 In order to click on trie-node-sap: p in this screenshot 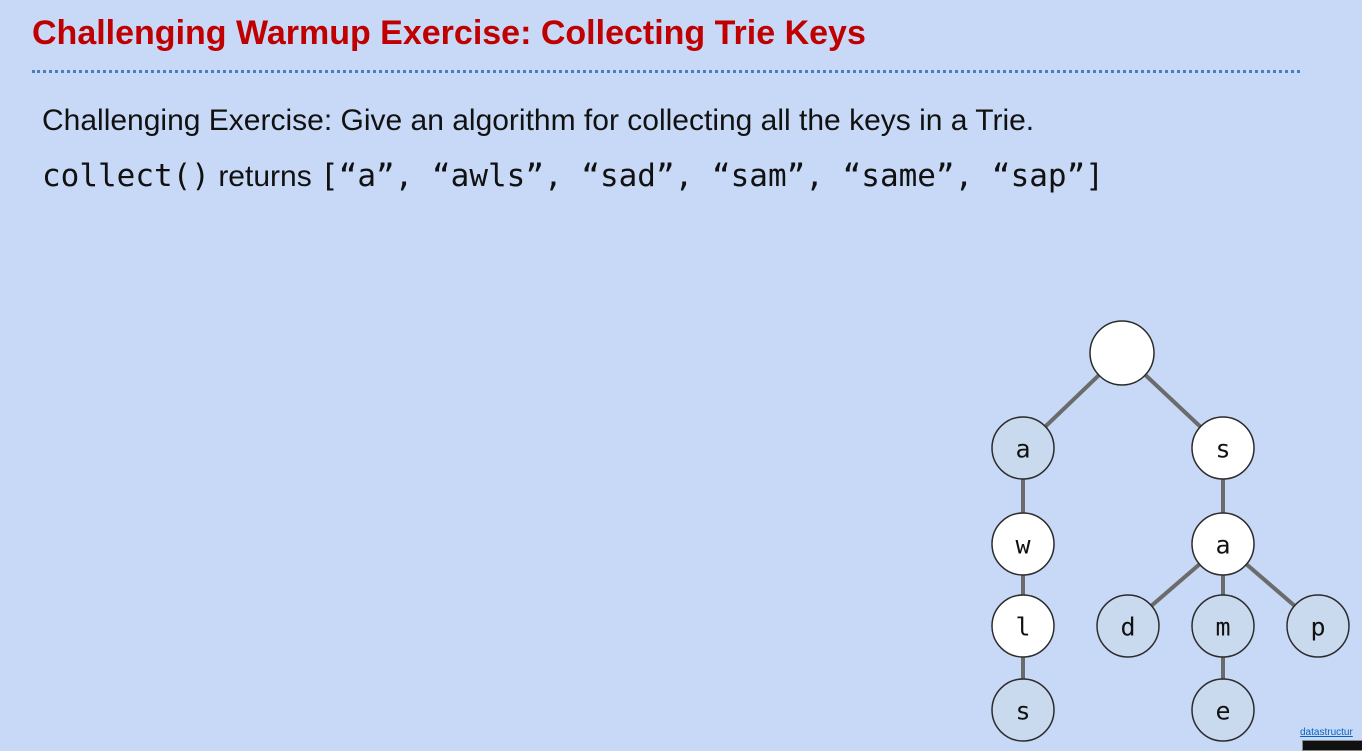, I will do `click(1318, 626)`.